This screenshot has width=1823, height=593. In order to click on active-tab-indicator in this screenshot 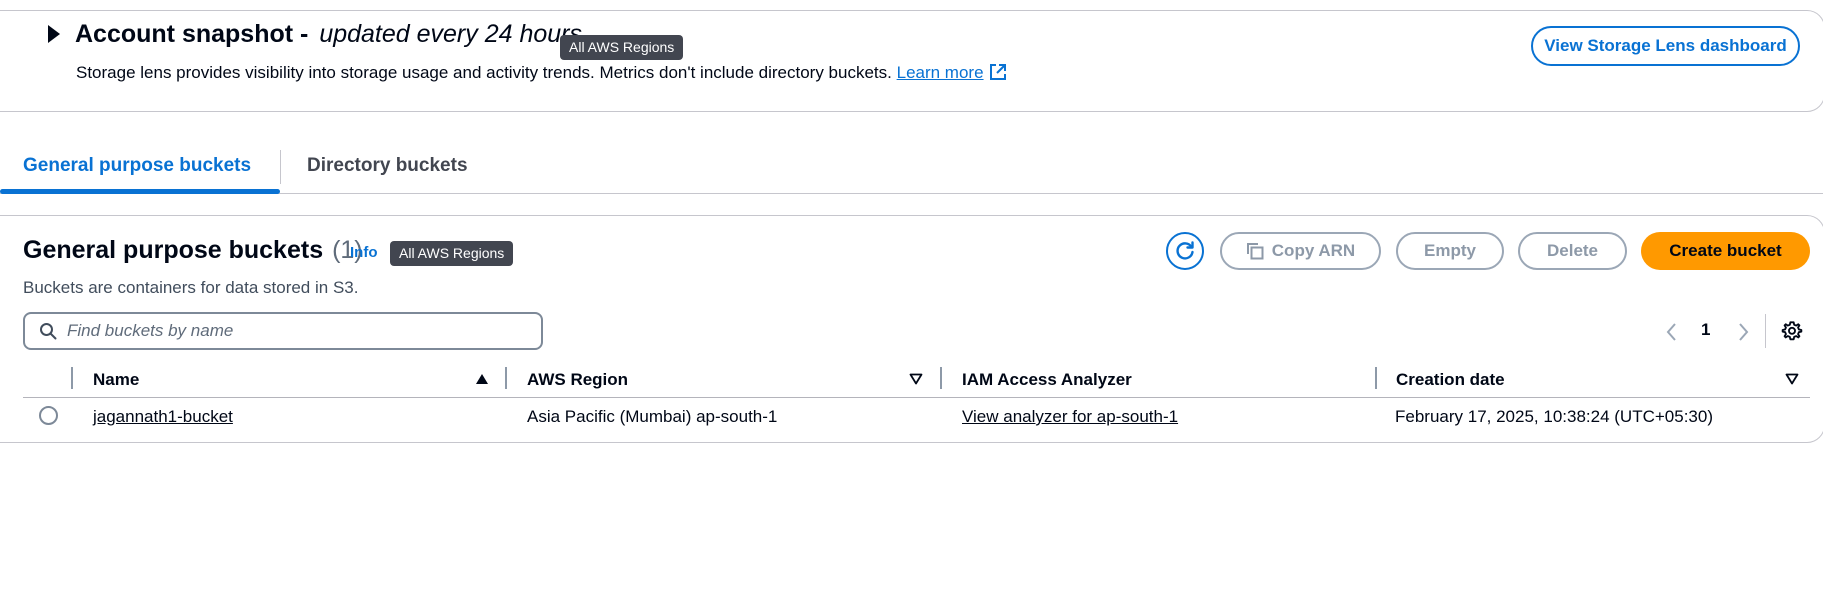, I will do `click(140, 191)`.